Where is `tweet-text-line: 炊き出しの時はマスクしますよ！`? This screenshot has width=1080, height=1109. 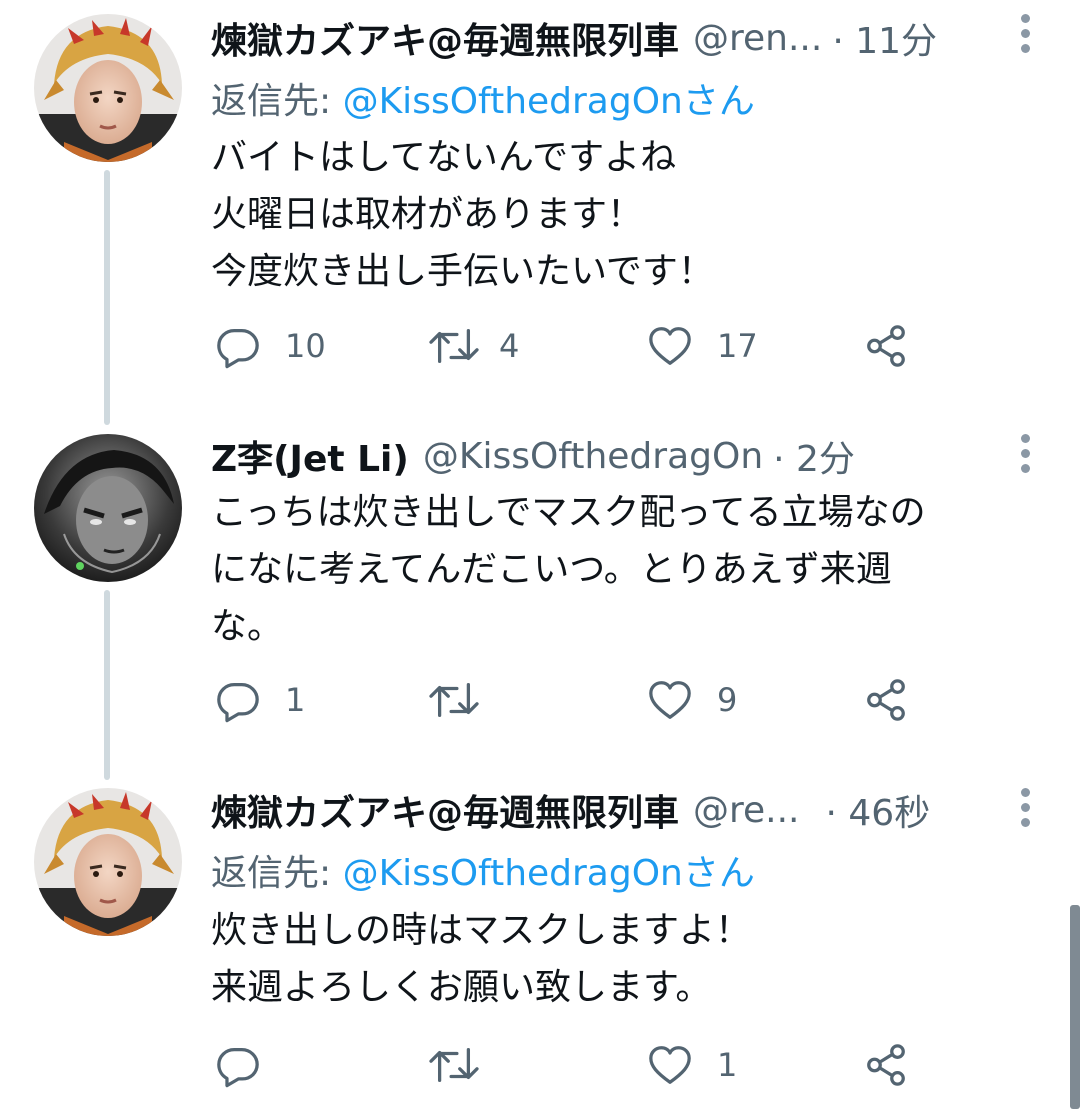 tweet-text-line: 炊き出しの時はマスクしますよ！ is located at coordinates (481, 930).